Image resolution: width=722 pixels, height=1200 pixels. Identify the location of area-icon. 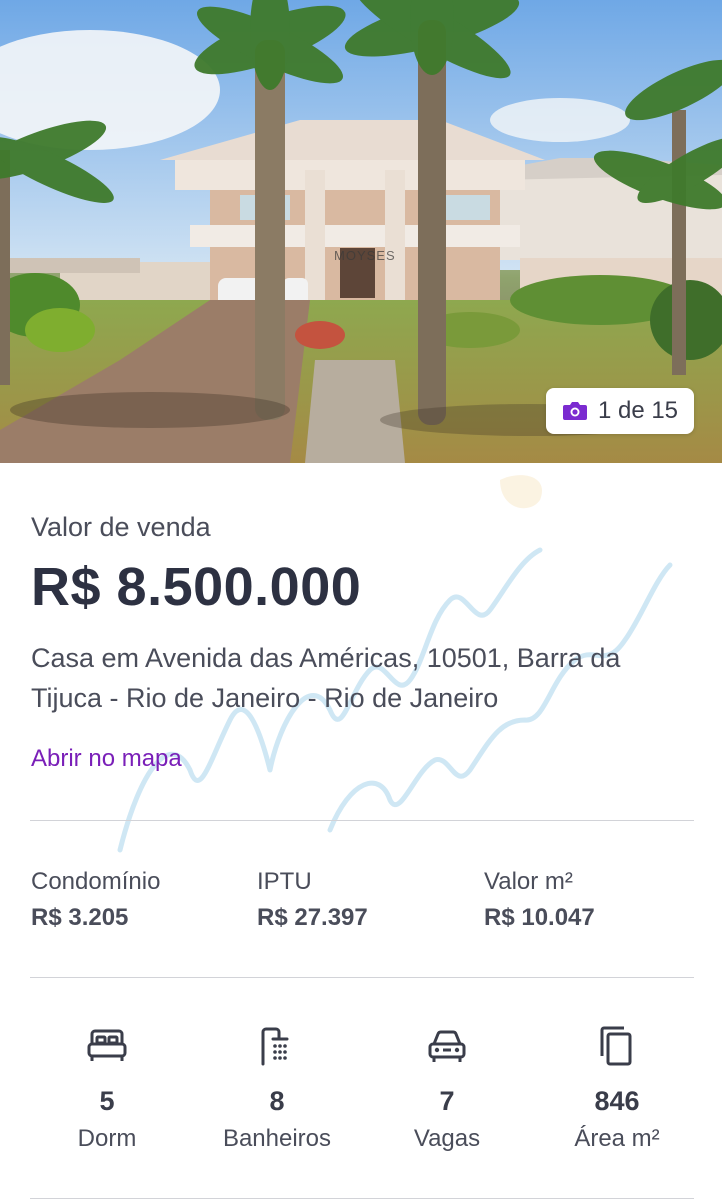
(616, 1046).